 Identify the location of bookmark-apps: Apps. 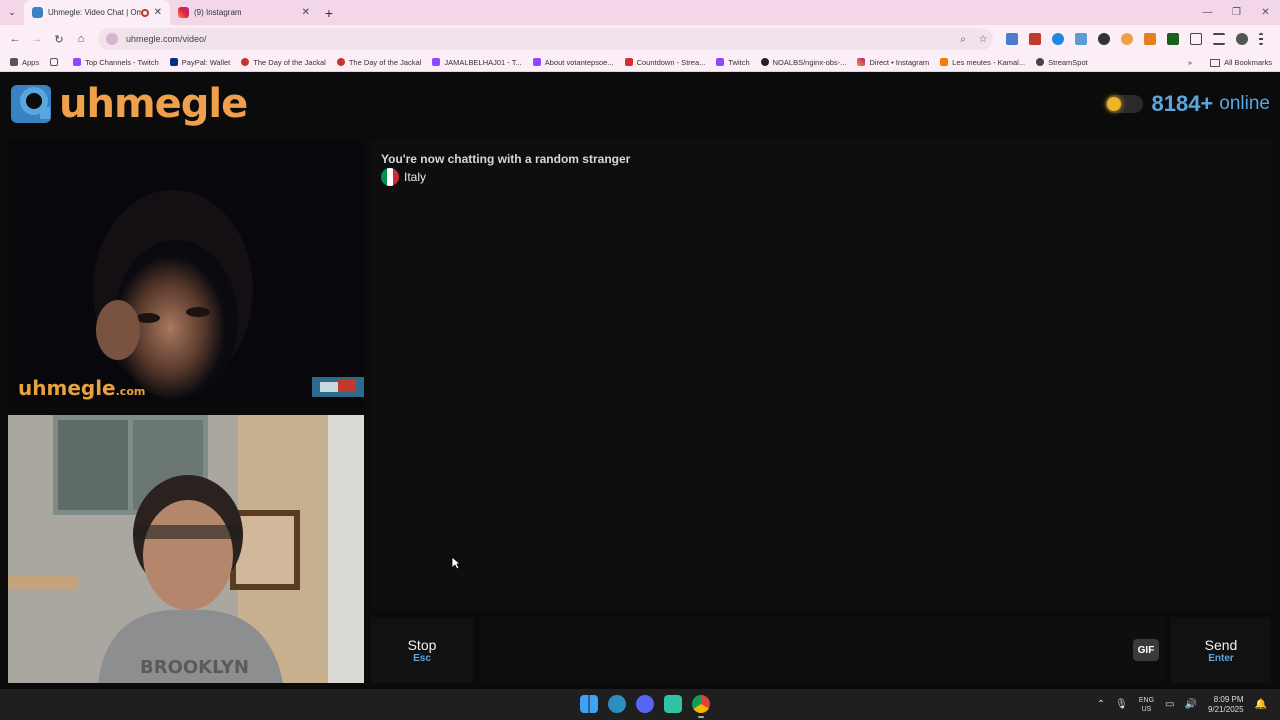
(24, 62).